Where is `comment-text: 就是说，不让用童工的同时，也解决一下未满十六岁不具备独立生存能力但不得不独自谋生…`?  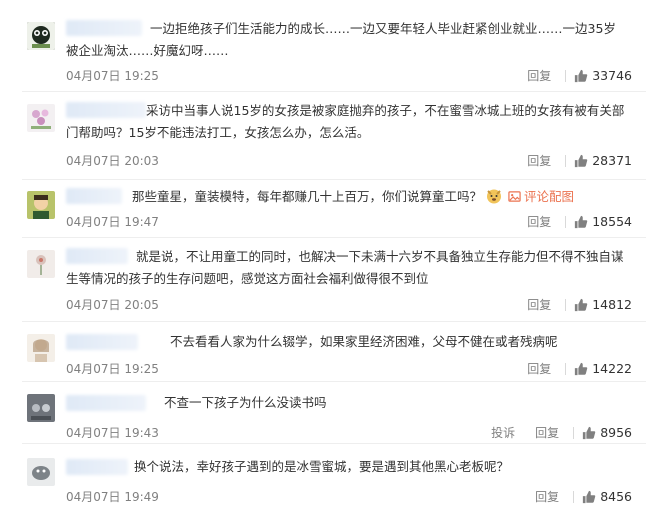 comment-text: 就是说，不让用童工的同时，也解决一下未满十六岁不具备独立生存能力但不得不独自谋生… is located at coordinates (345, 267).